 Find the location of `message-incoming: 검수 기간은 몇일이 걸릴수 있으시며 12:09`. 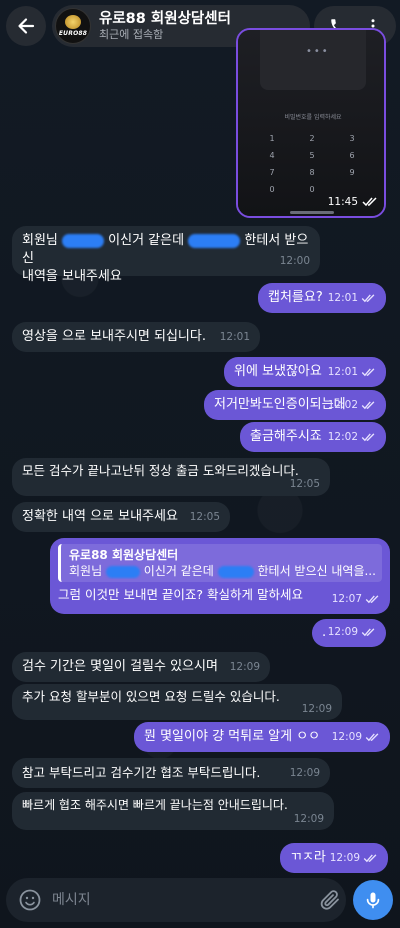

message-incoming: 검수 기간은 몇일이 걸릴수 있으시며 12:09 is located at coordinates (141, 667).